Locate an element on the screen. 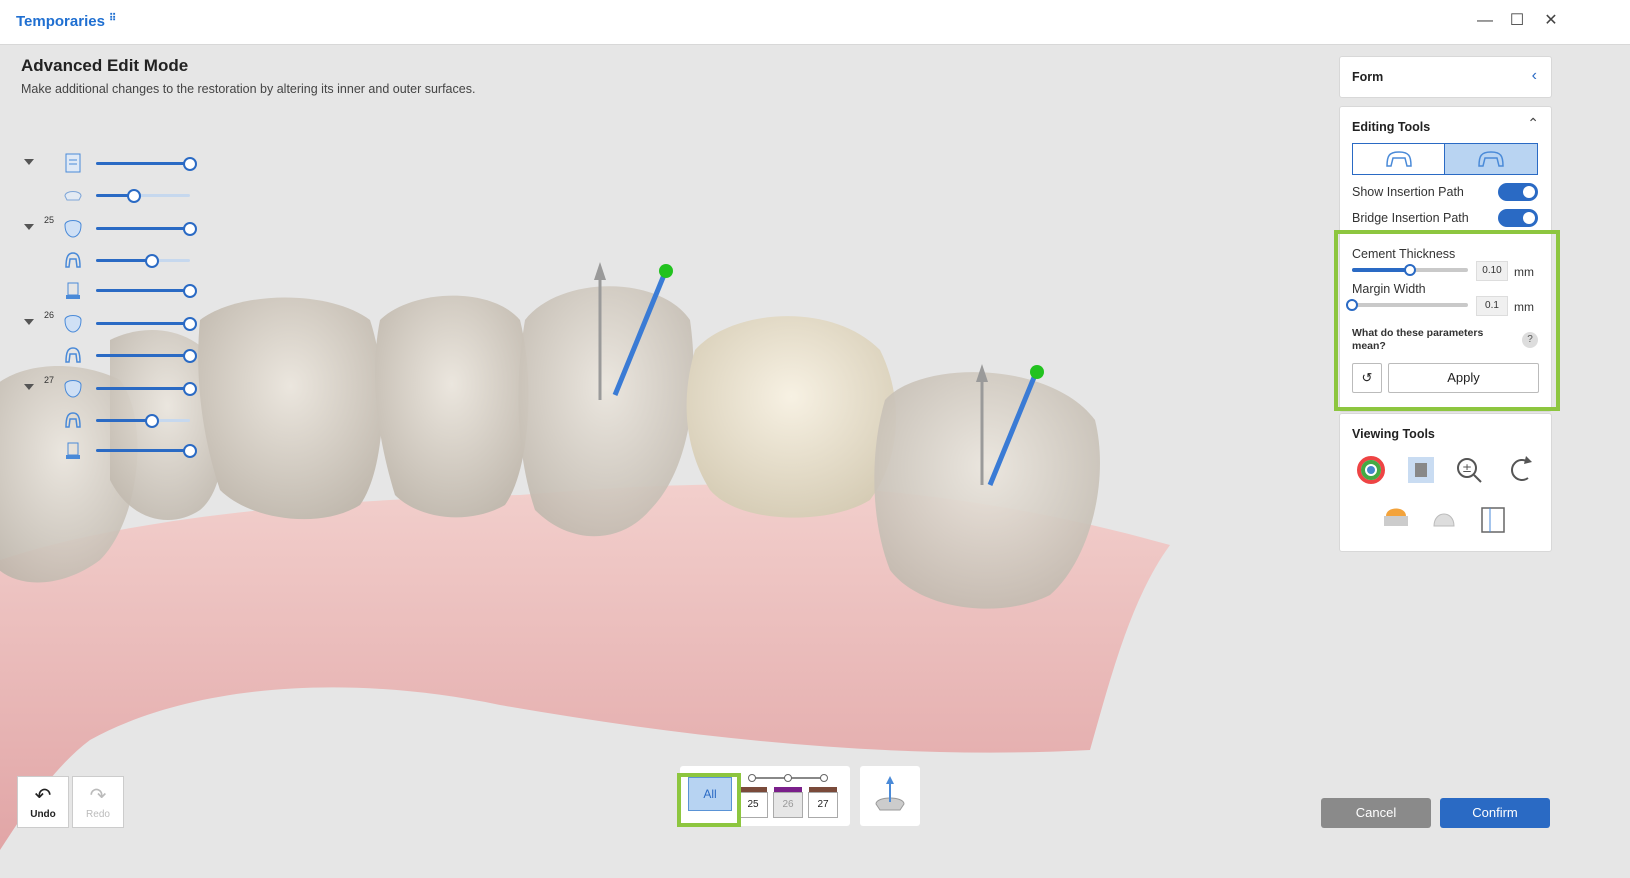  redo-label: Redo is located at coordinates (98, 814).